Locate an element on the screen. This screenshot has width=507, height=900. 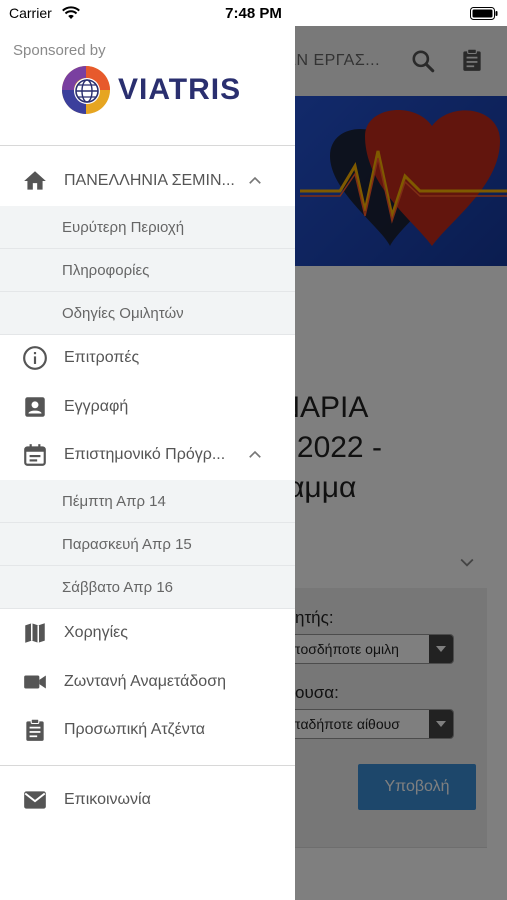
sponsor-label: Sponsored by is located at coordinates (59, 50).